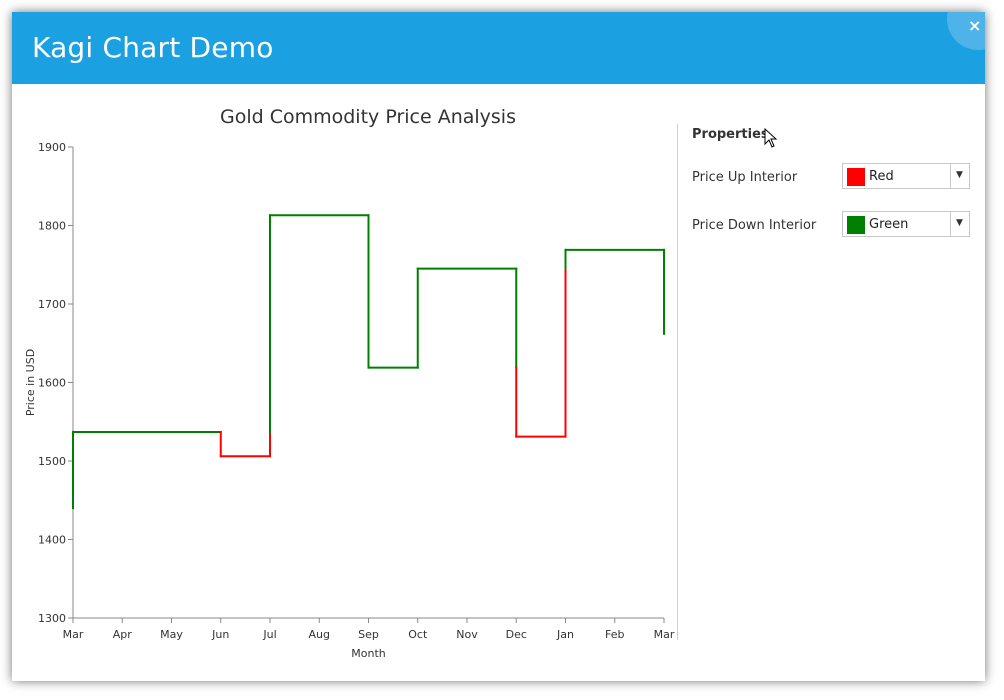  Describe the element at coordinates (856, 177) in the screenshot. I see `price-up-color-swatch` at that location.